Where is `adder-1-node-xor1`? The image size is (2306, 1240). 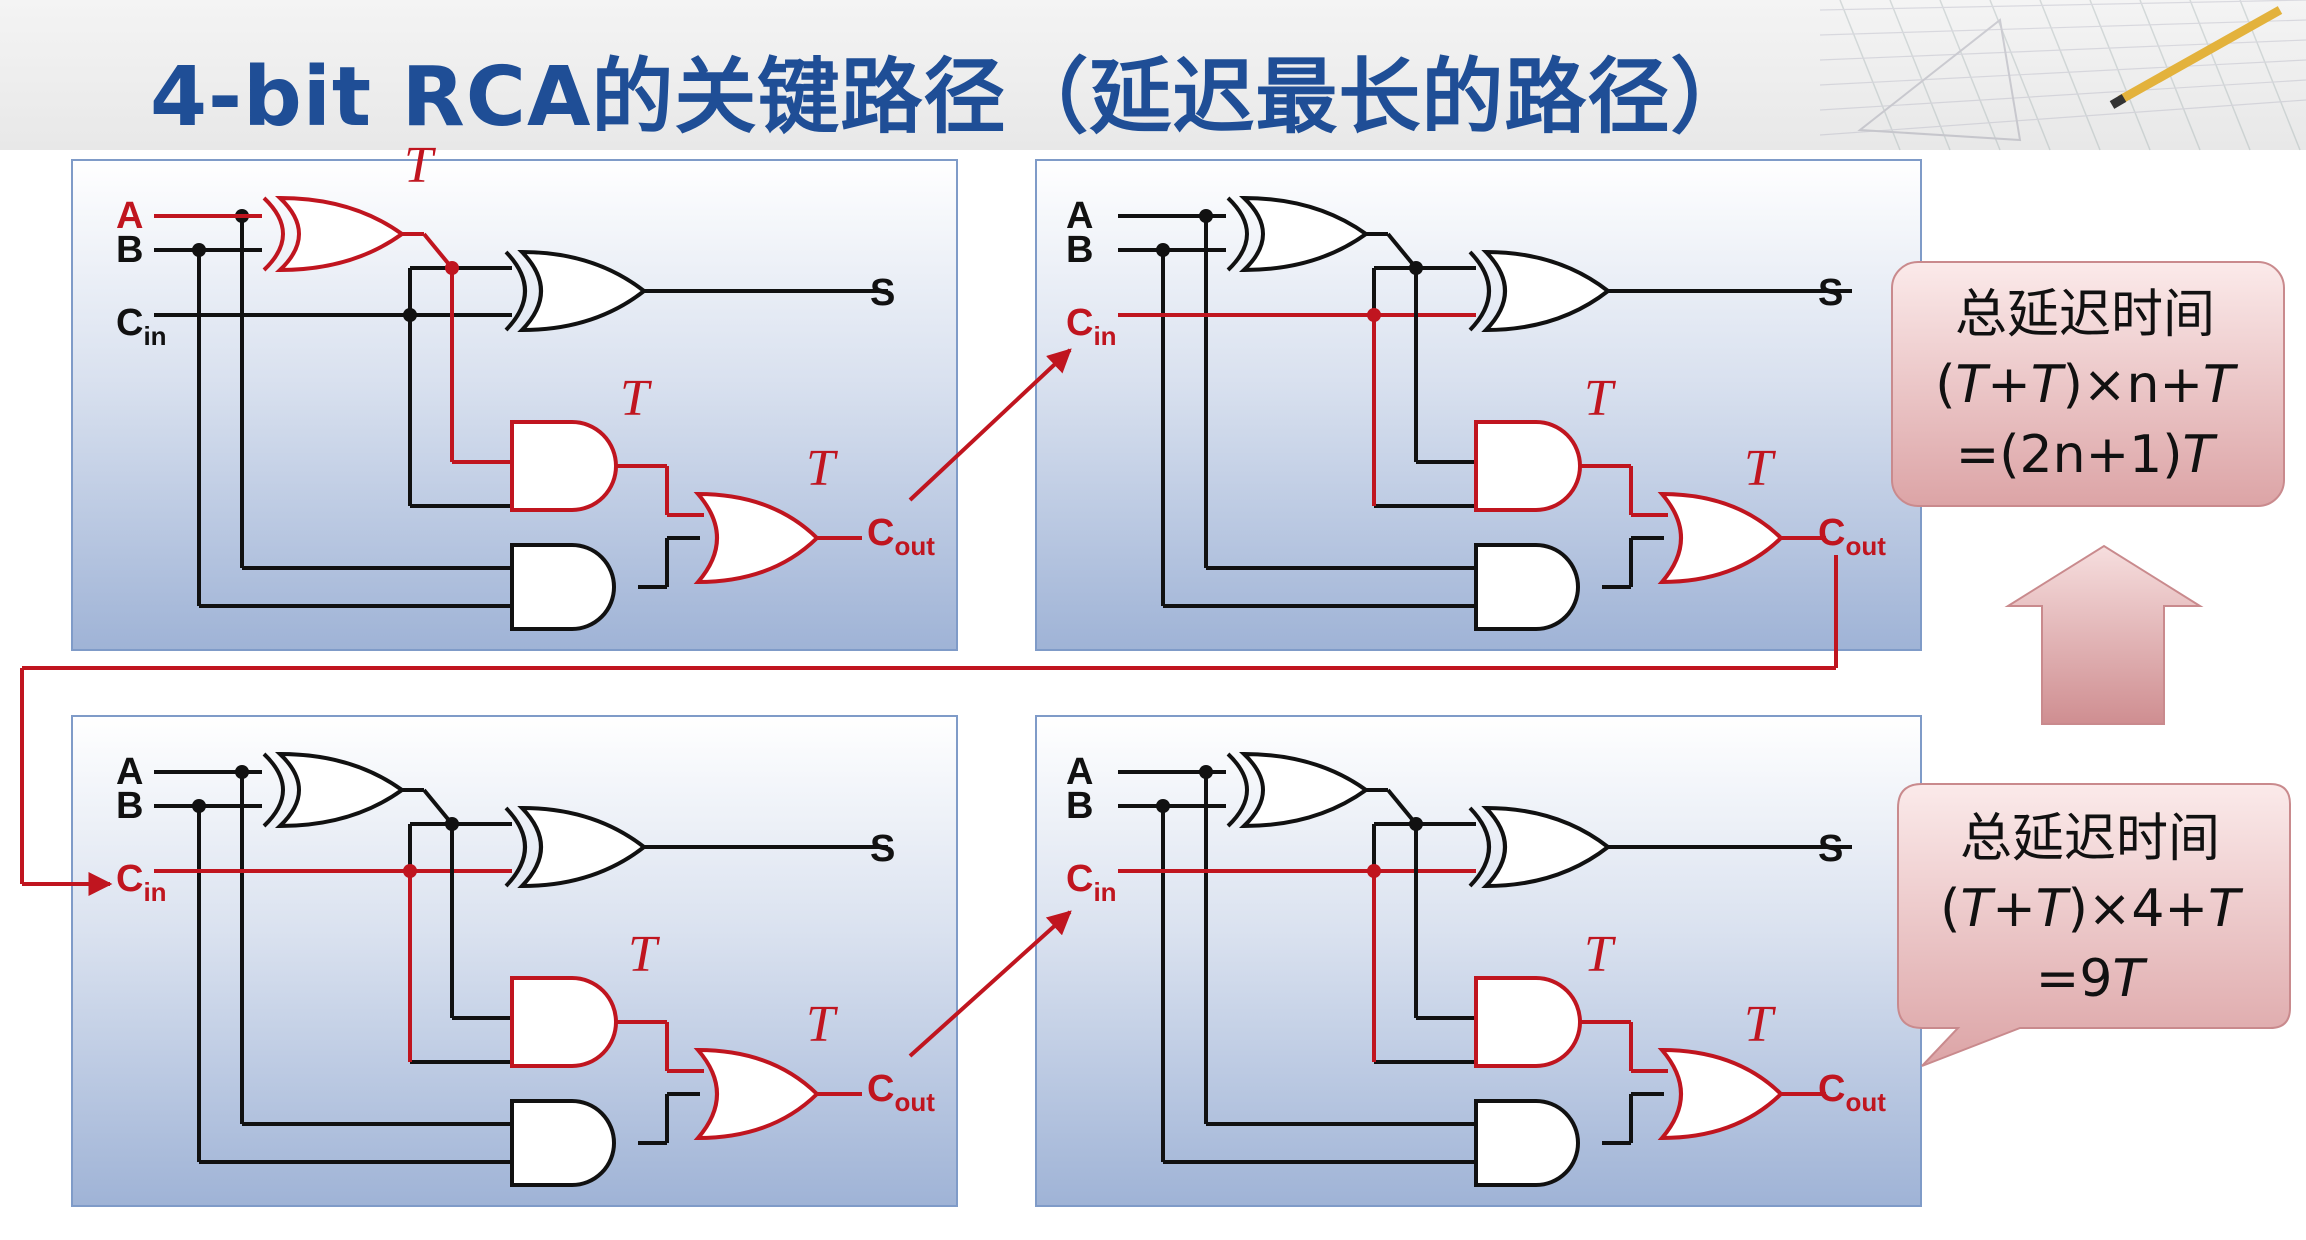 adder-1-node-xor1 is located at coordinates (452, 268).